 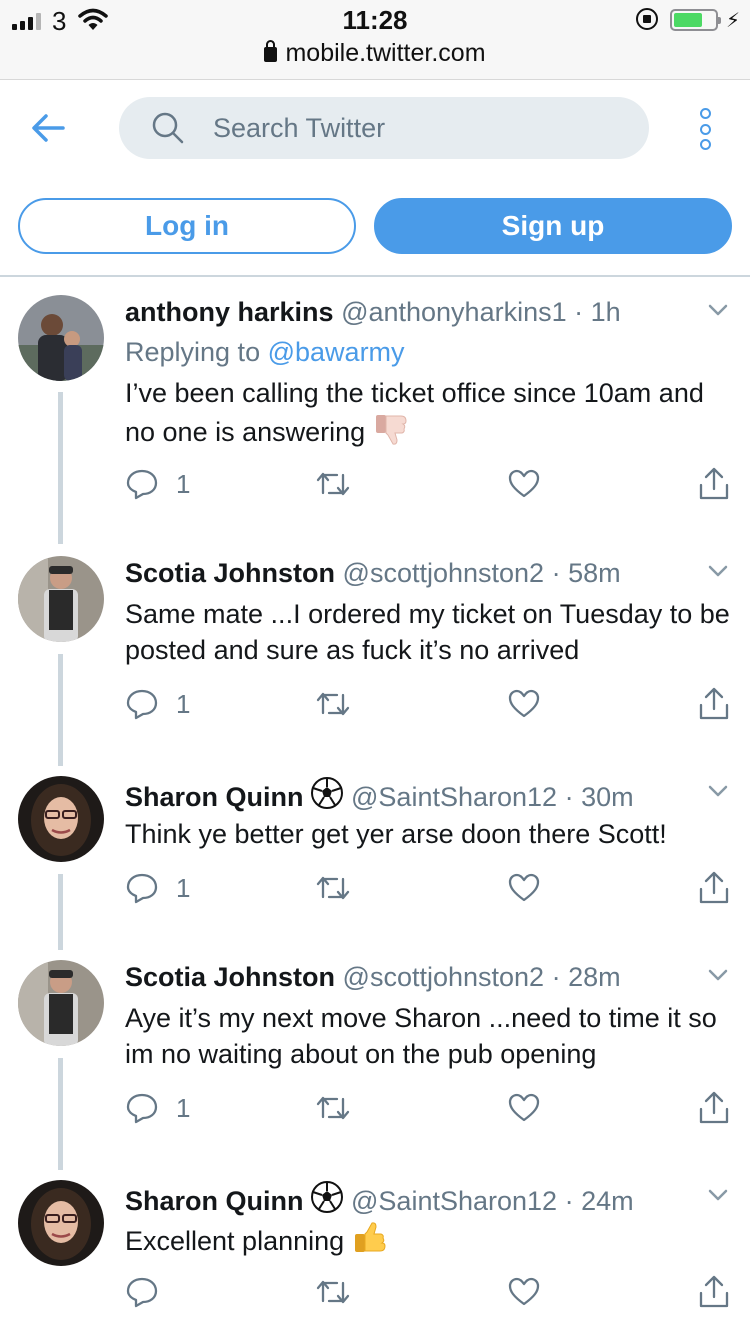 I want to click on reply-button, so click(x=151, y=1292).